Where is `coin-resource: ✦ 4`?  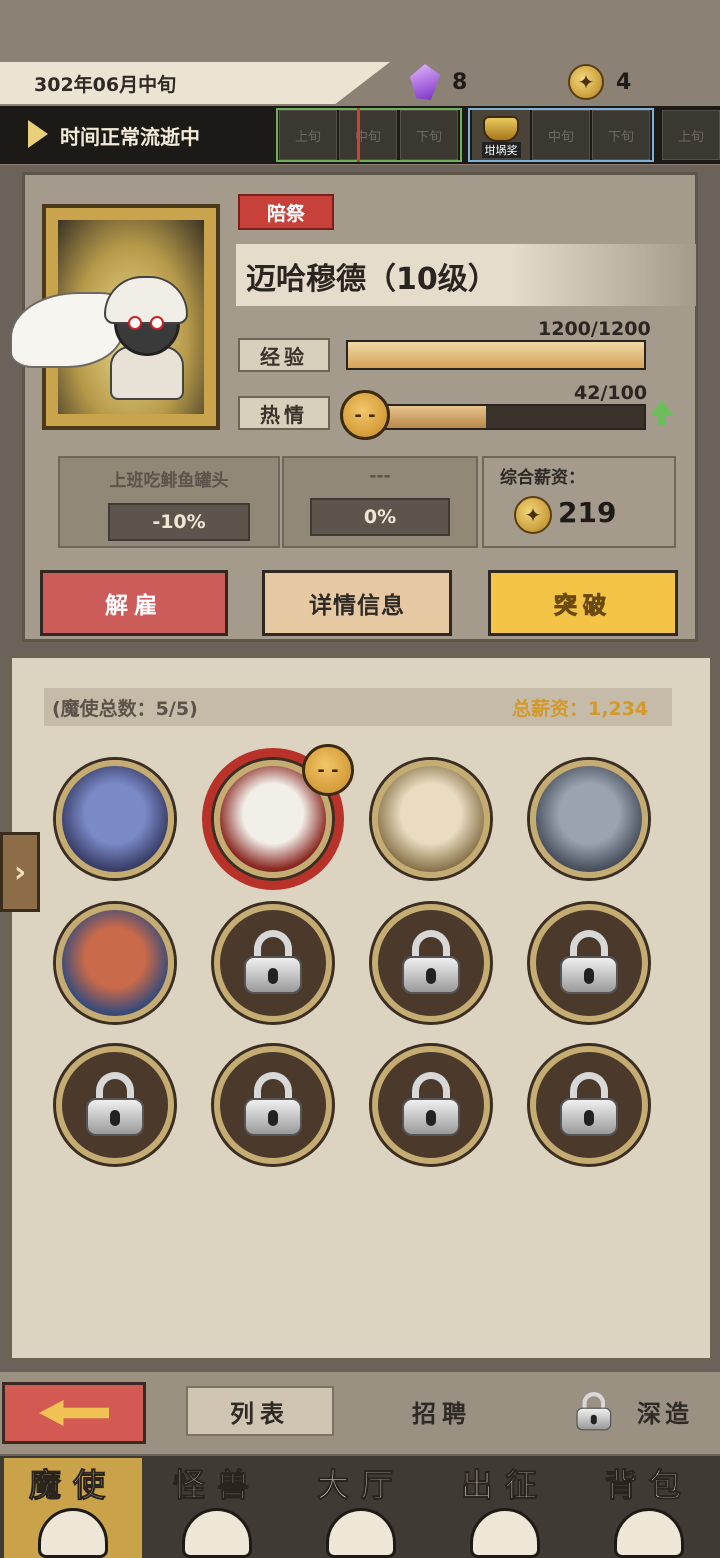 coin-resource: ✦ 4 is located at coordinates (599, 82).